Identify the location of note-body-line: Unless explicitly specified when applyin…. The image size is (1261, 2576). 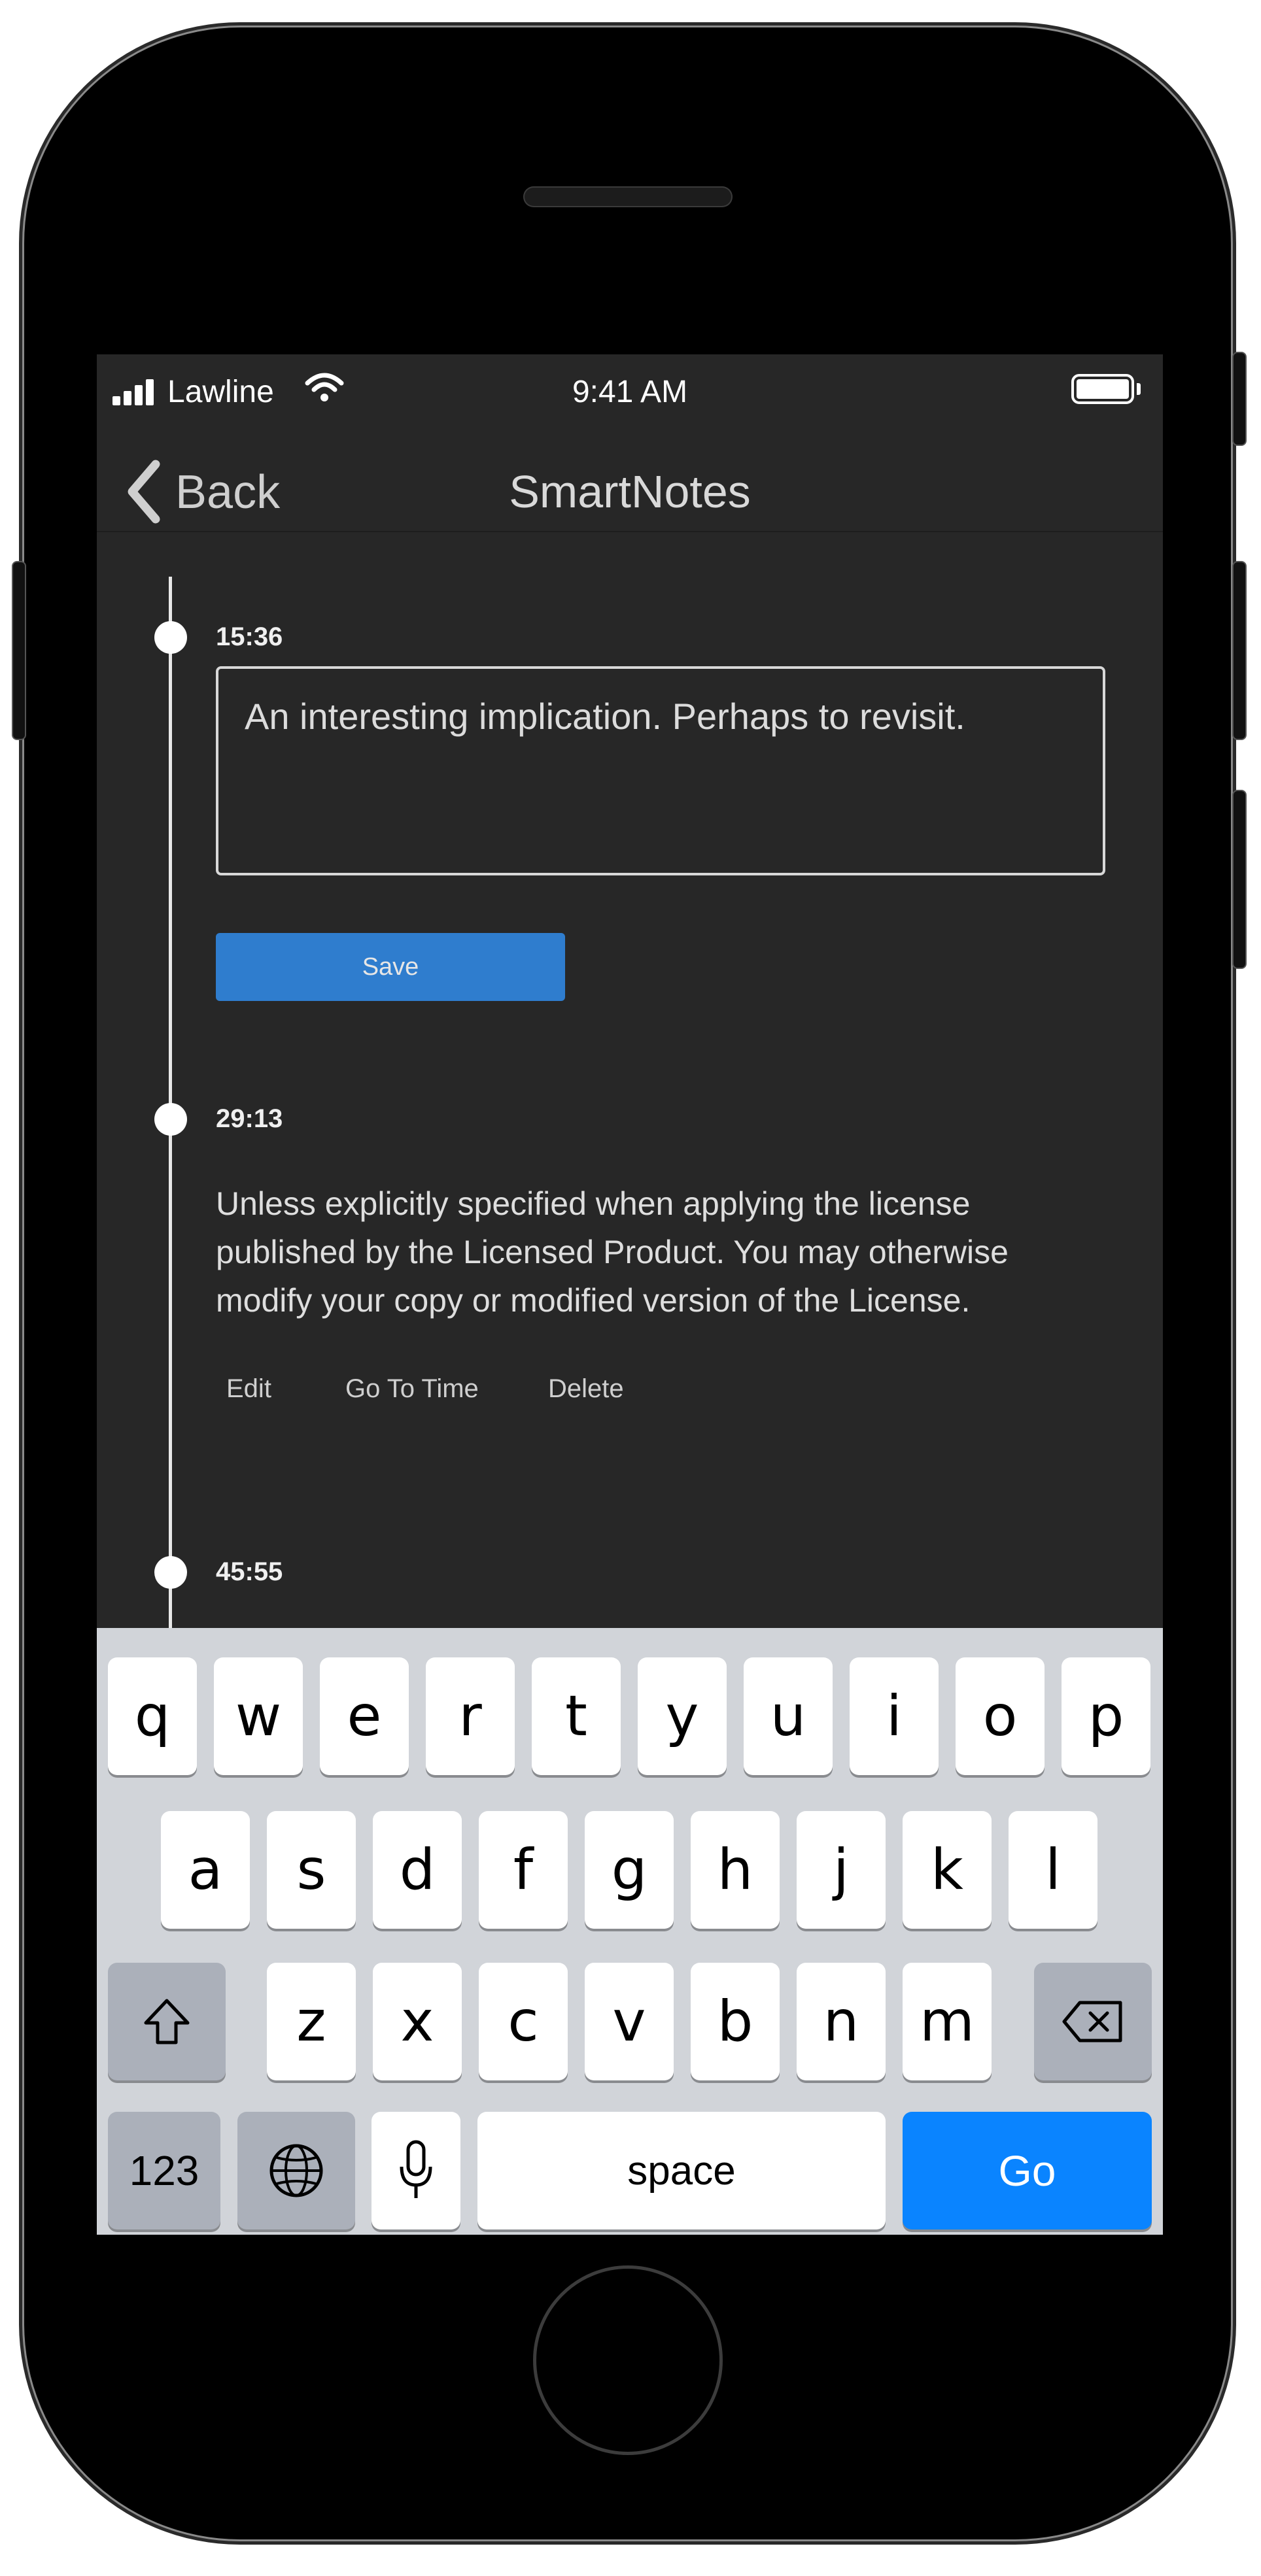
(593, 1203).